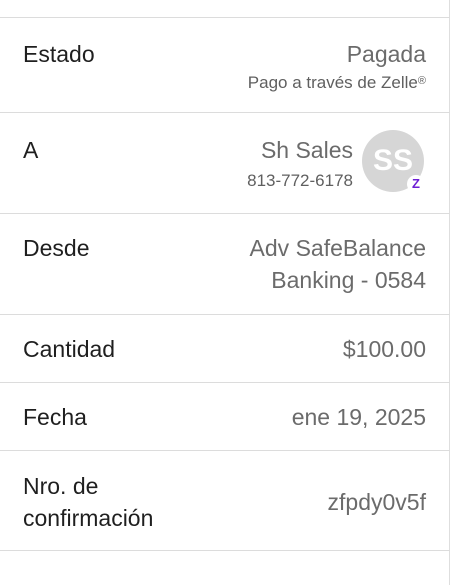 This screenshot has height=585, width=450. I want to click on recipient-name: Sh Sales, so click(306, 150).